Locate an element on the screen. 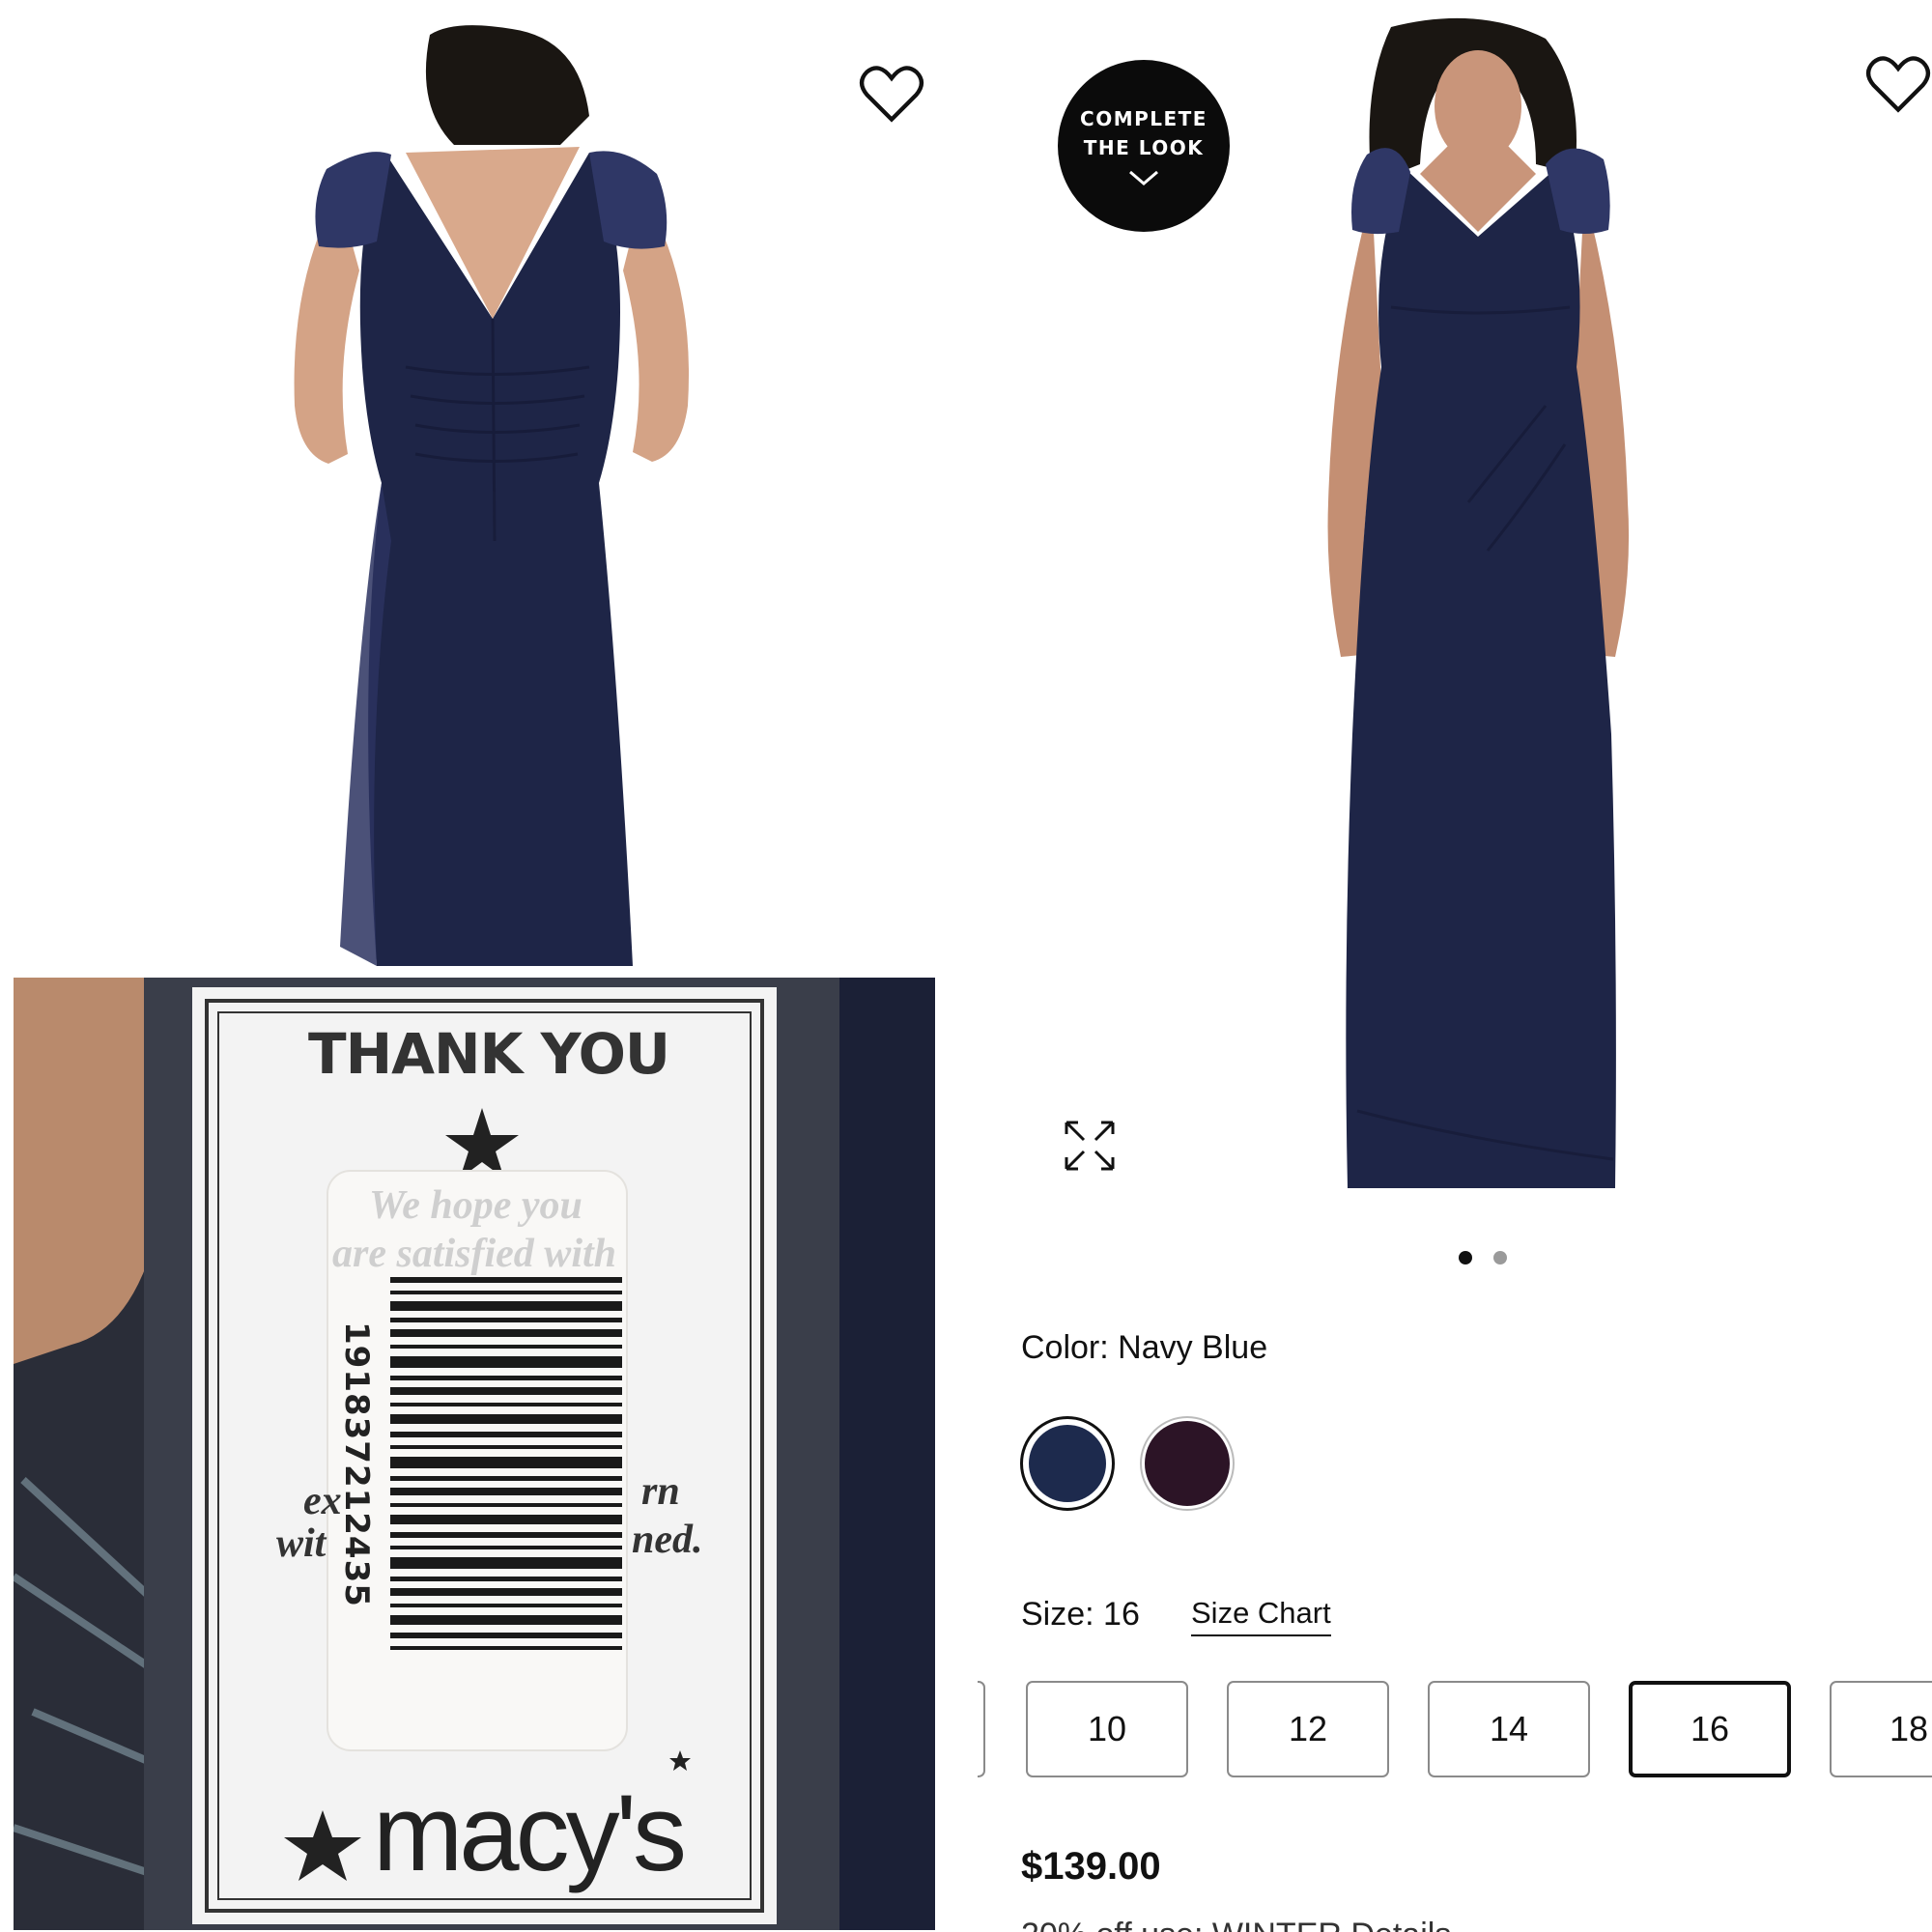 Image resolution: width=1932 pixels, height=1932 pixels. tag-faded-line2: are satisfied with is located at coordinates (474, 1254).